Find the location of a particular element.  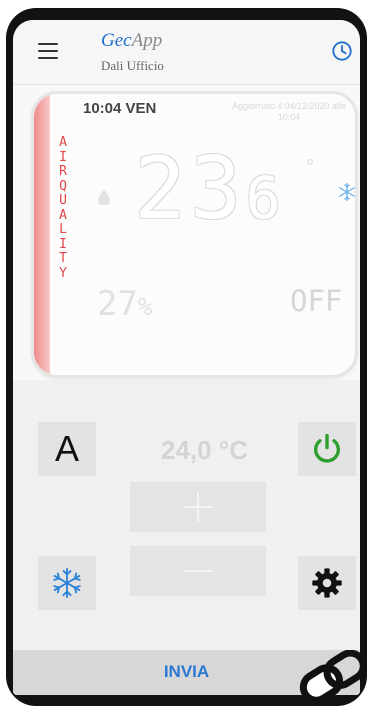

settings-button is located at coordinates (327, 583).